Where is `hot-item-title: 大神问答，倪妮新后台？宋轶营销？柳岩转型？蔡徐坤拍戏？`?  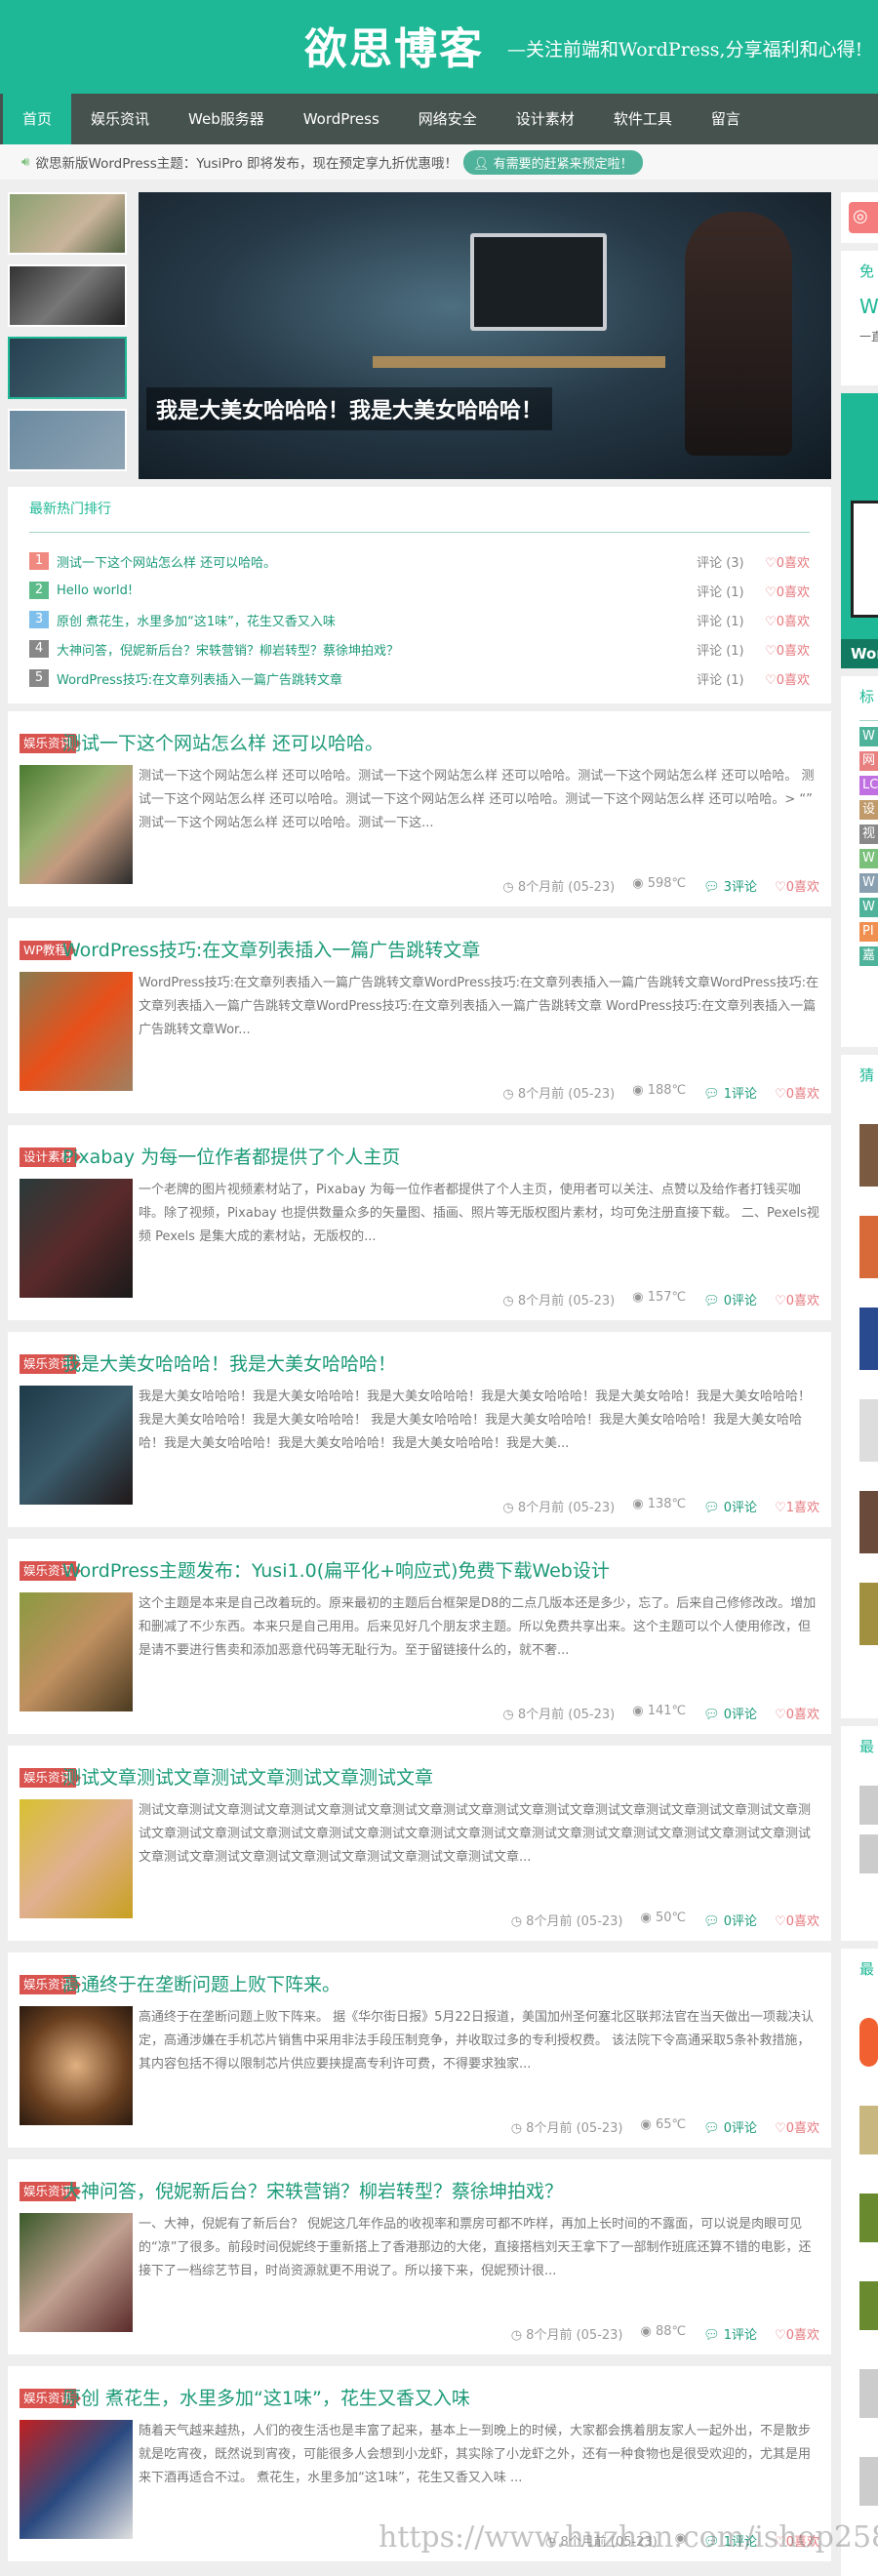 hot-item-title: 大神问答，倪妮新后台？宋轶营销？柳岩转型？蔡徐坤拍戏？ is located at coordinates (377, 649).